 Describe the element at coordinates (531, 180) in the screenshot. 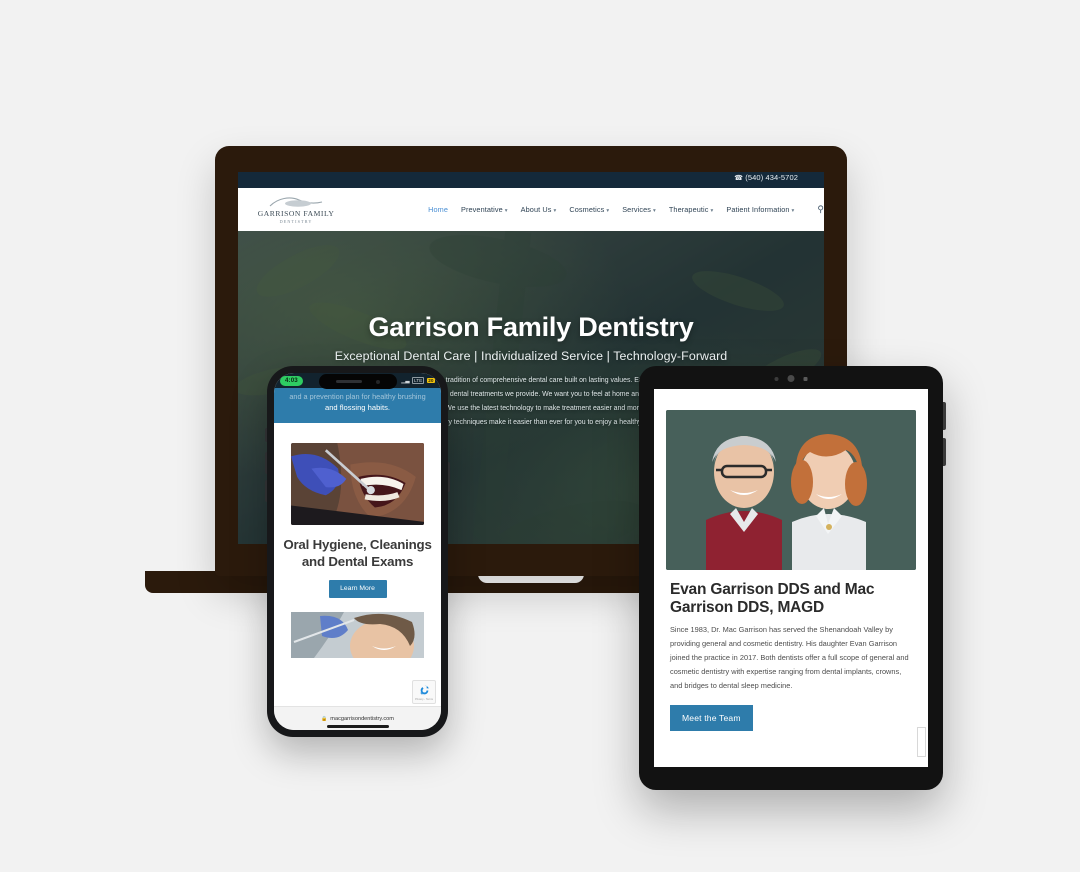

I see `site-topbar: ☎ (540) 434-5702` at that location.